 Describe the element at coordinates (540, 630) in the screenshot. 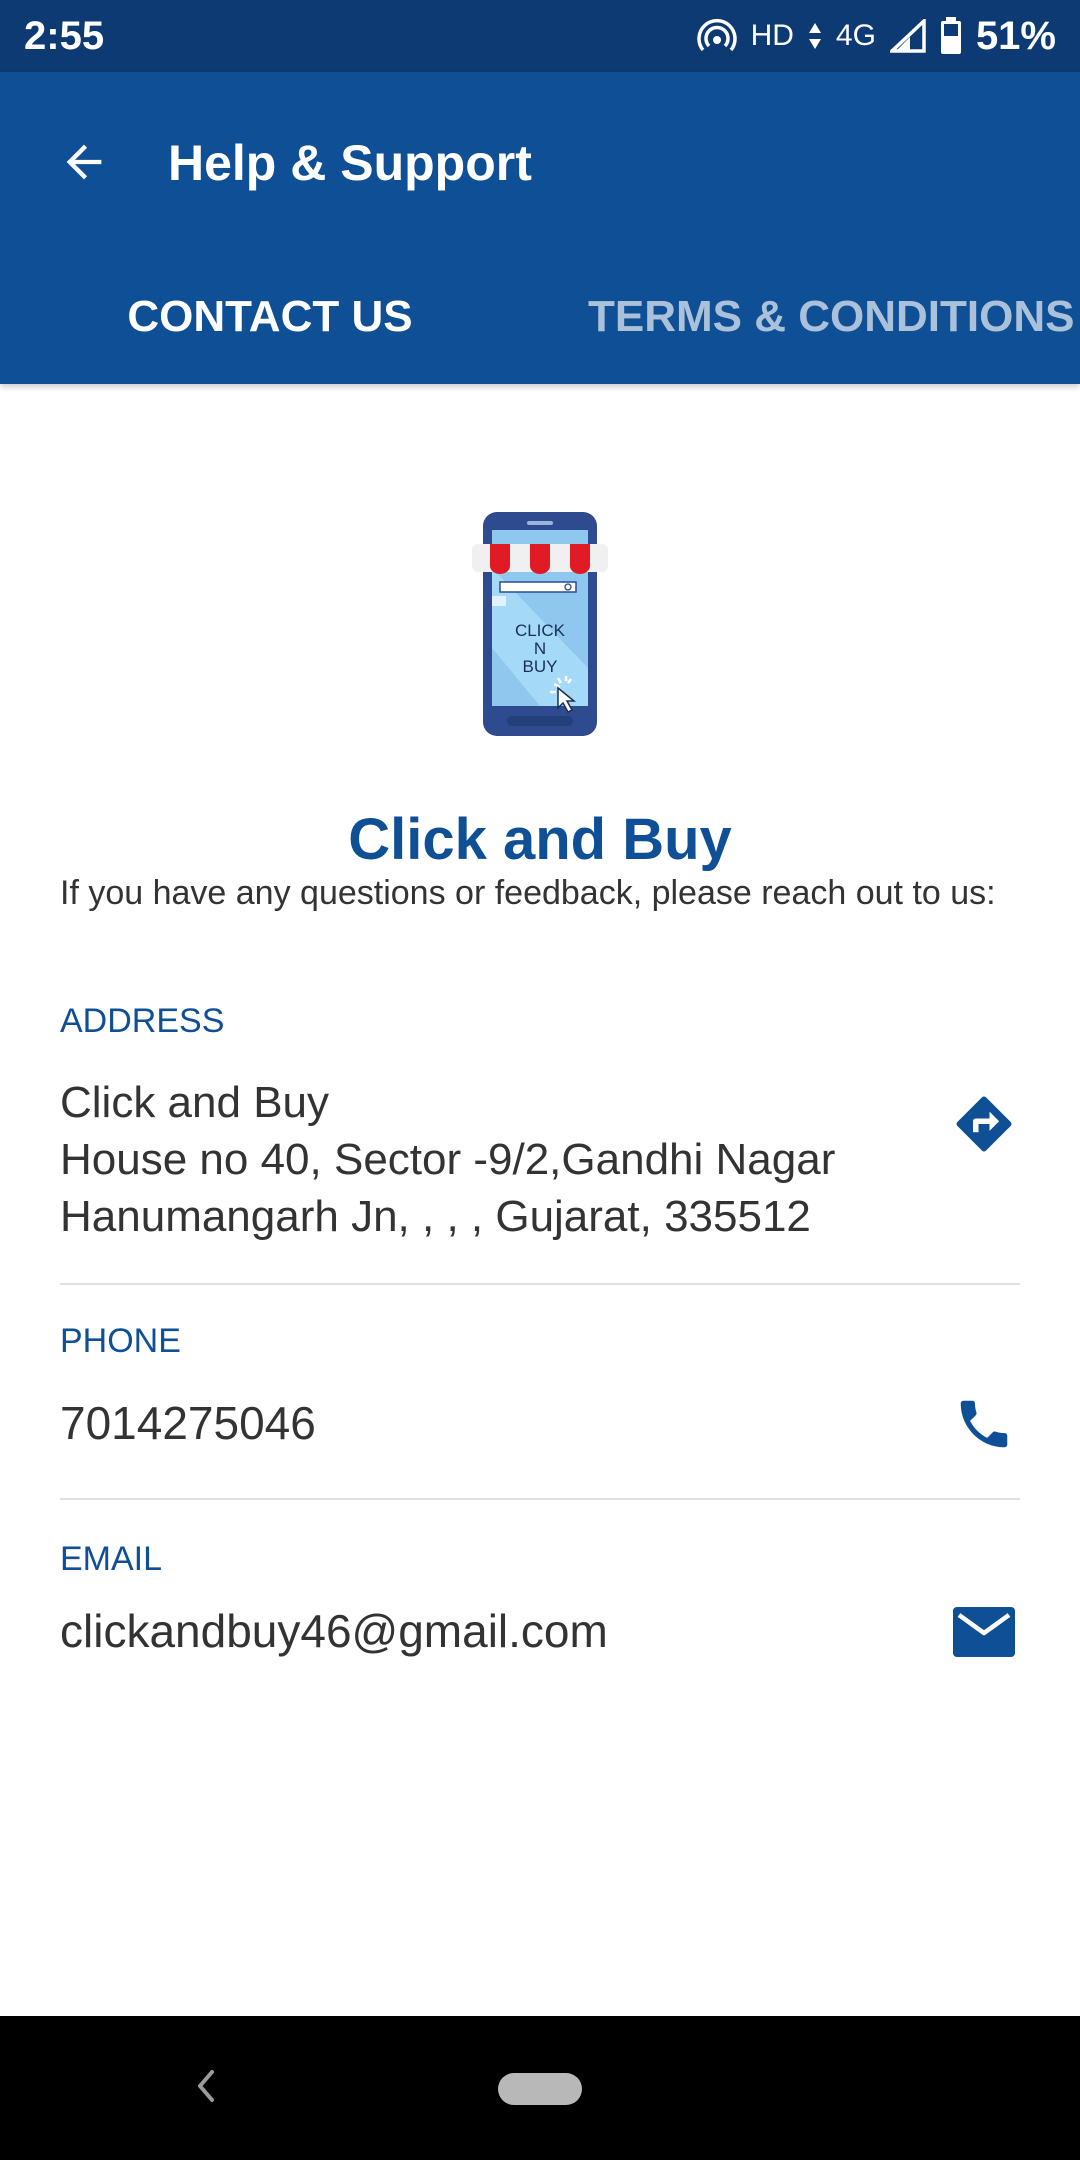

I see `logo-text-click: CLICK` at that location.